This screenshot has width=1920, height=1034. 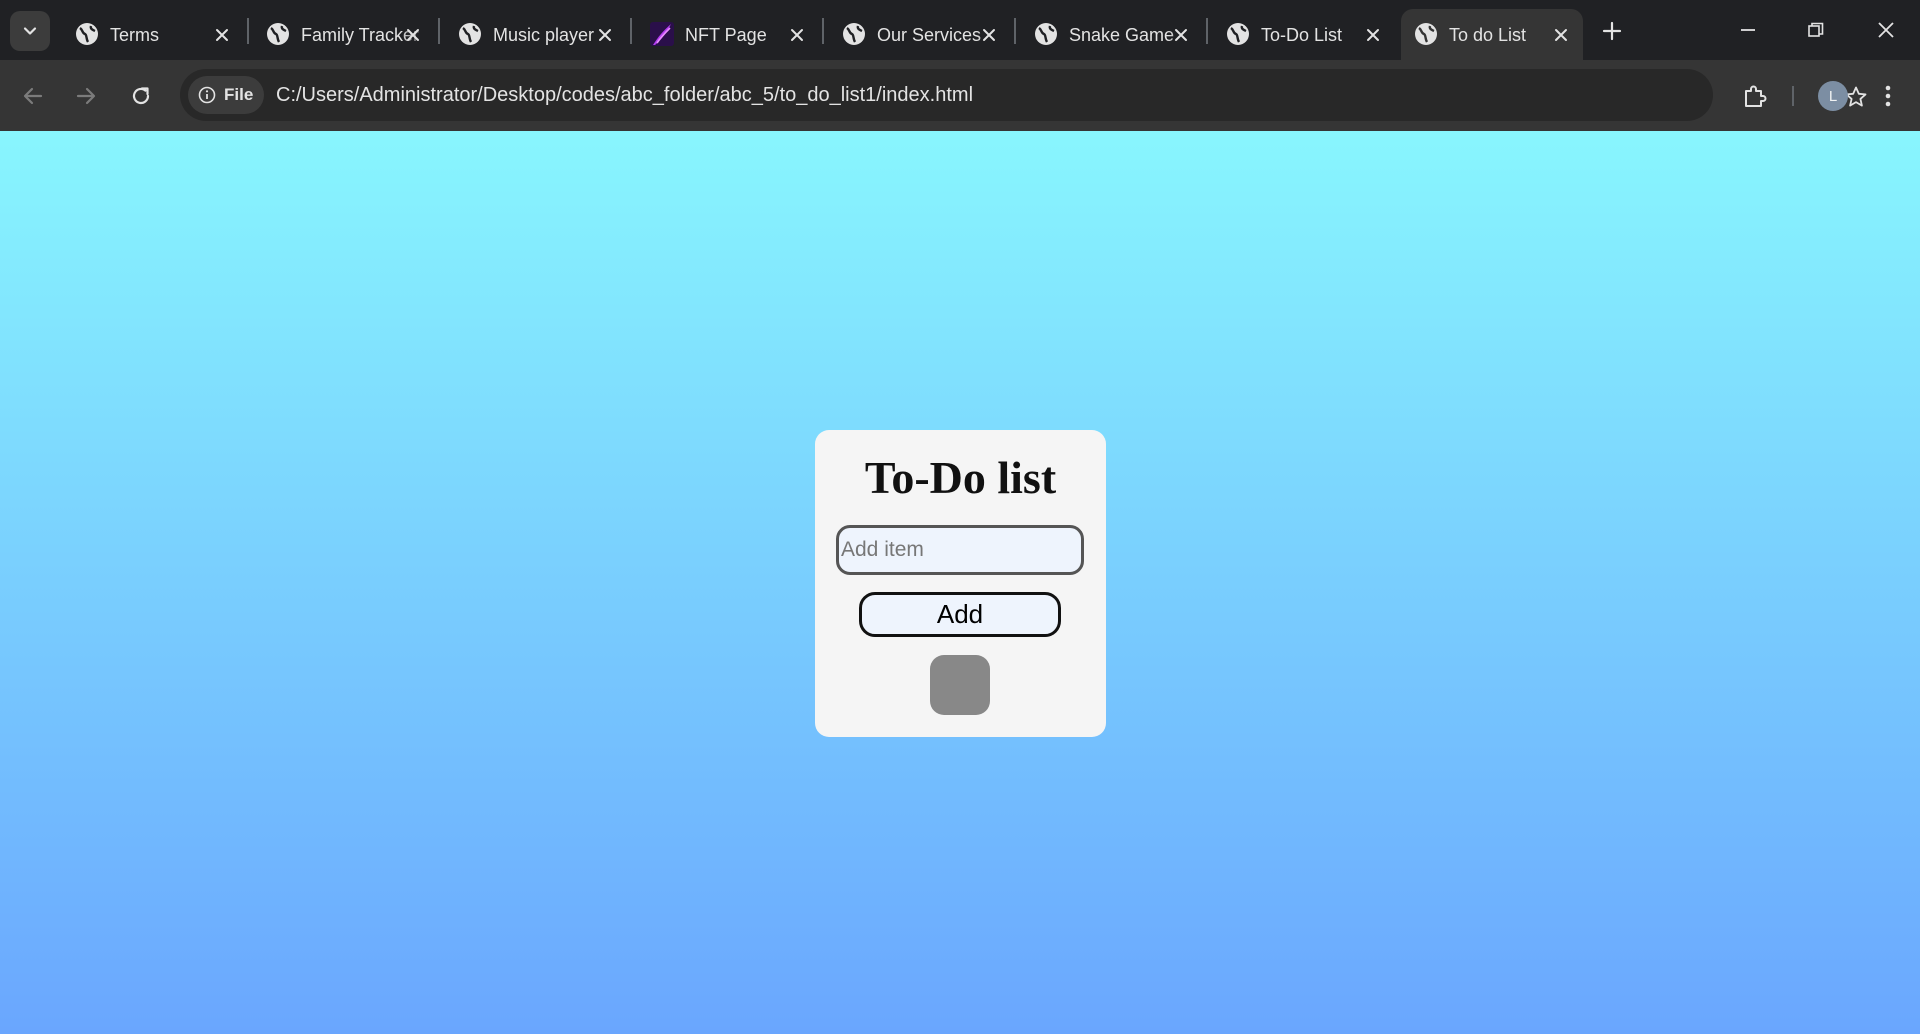 I want to click on todo-card: To-Do list Add, so click(x=960, y=583).